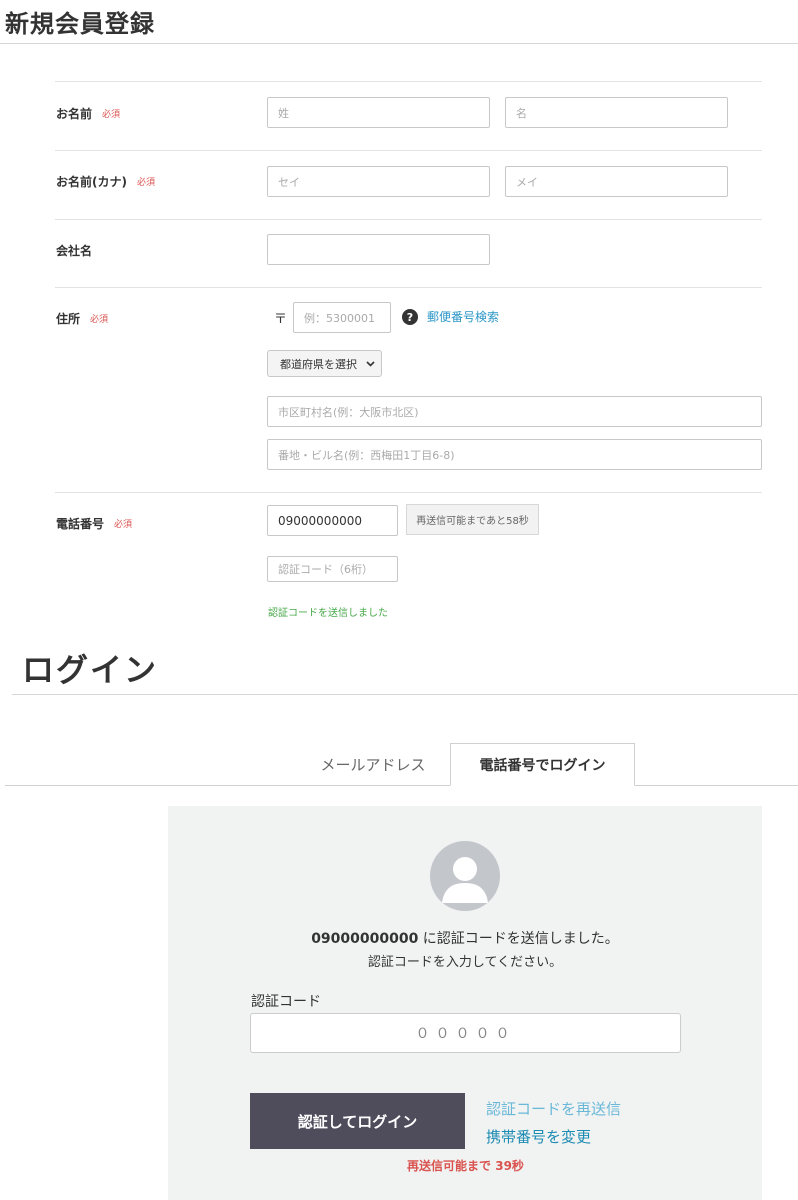 The image size is (798, 1200). I want to click on code-sent-line: 09000000000 に認証コードを送信しました。, so click(465, 938).